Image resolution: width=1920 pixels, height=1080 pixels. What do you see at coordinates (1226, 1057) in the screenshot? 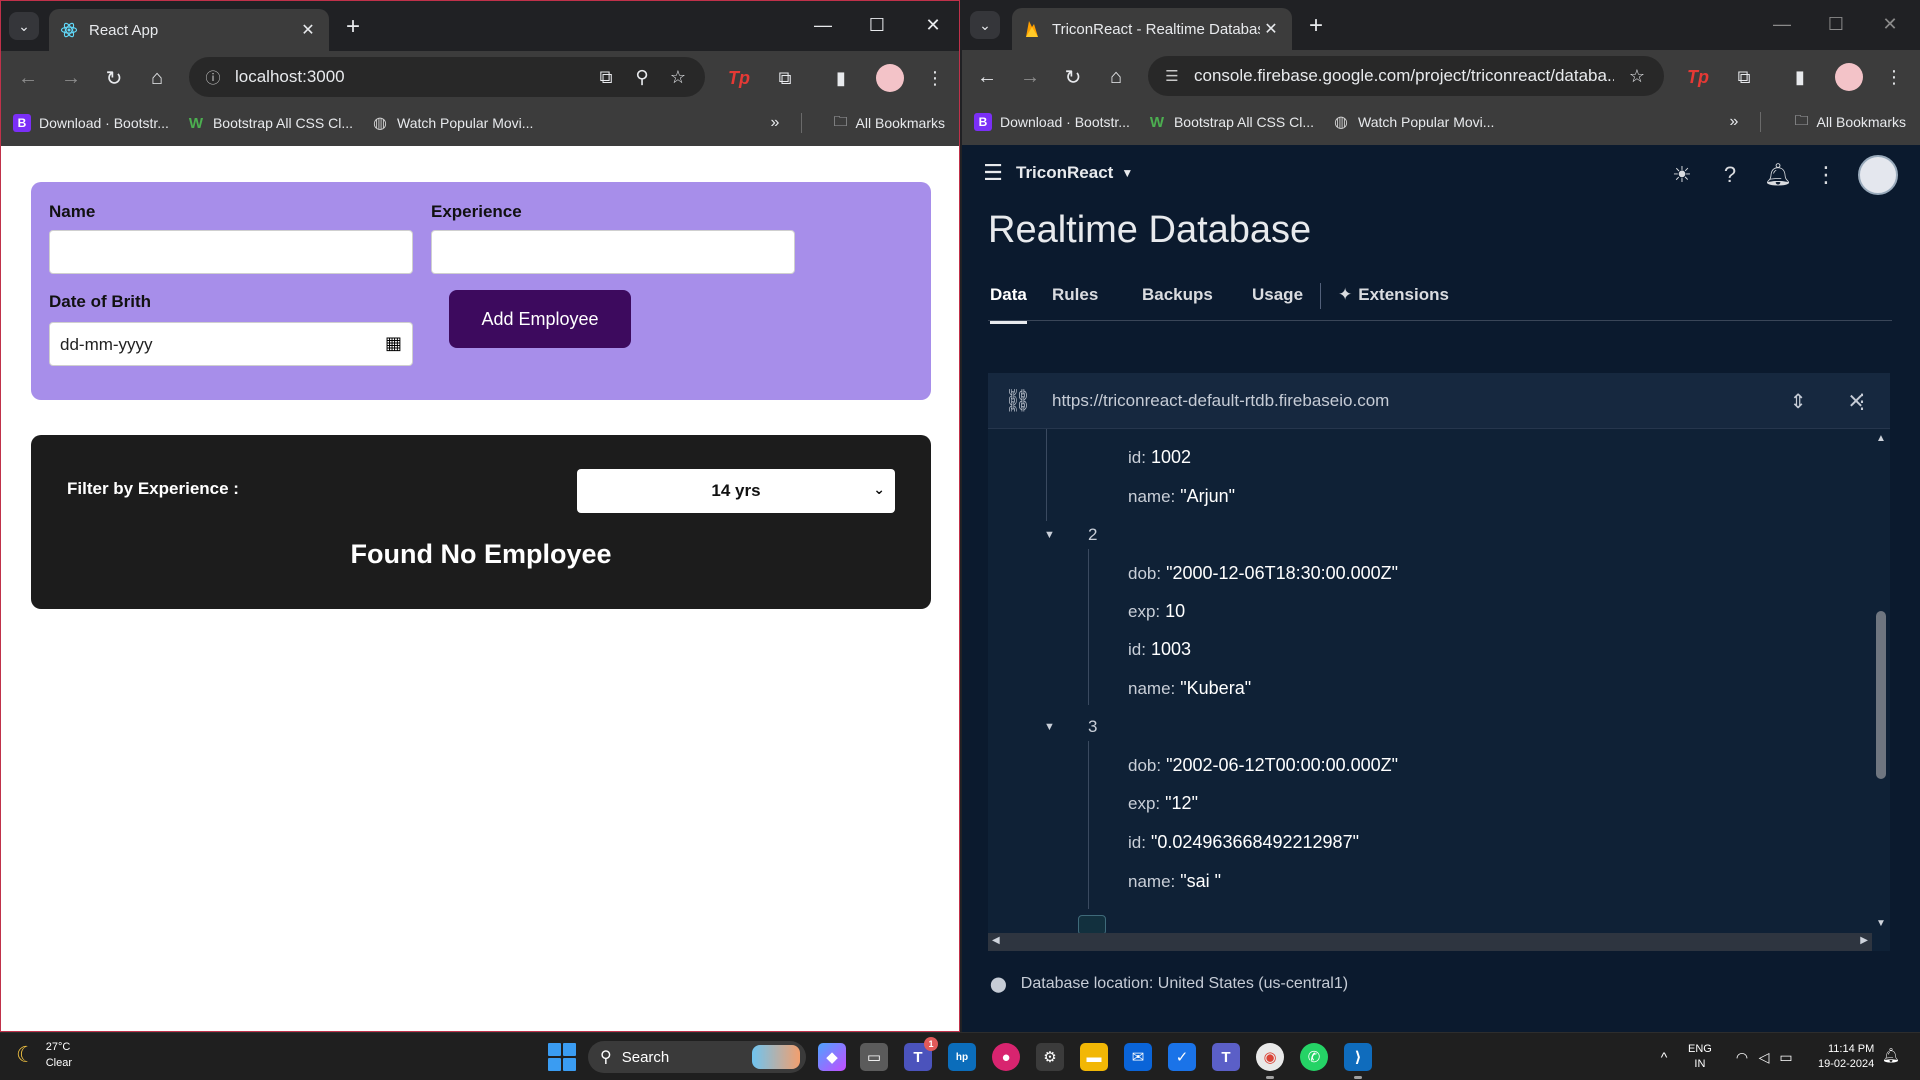
I see `teams-chat-icon: T` at bounding box center [1226, 1057].